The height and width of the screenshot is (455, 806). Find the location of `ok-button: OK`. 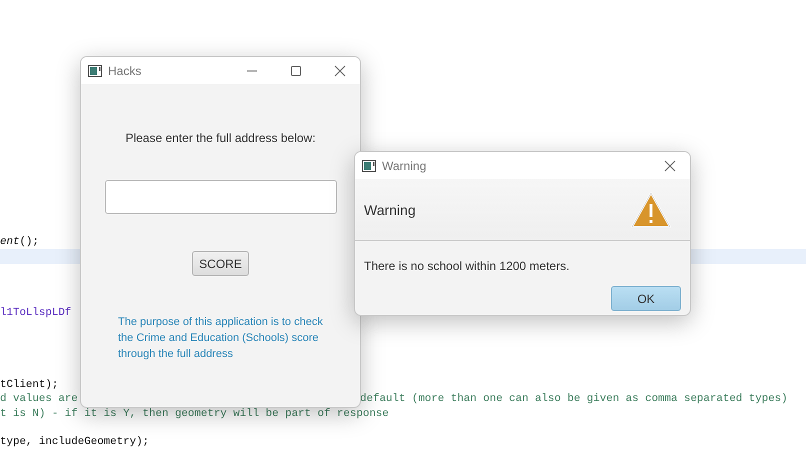

ok-button: OK is located at coordinates (646, 298).